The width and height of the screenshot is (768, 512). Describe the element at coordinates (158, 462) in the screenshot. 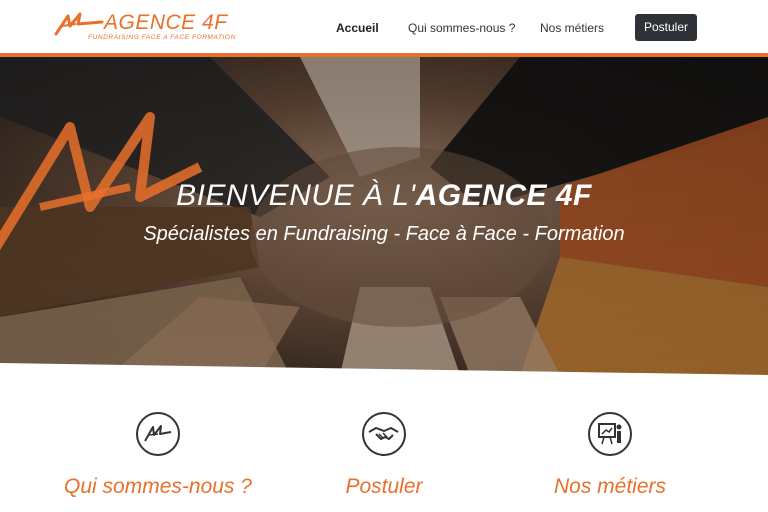

I see `feature-qui-sommes-nous: Qui sommes-nous ?` at that location.